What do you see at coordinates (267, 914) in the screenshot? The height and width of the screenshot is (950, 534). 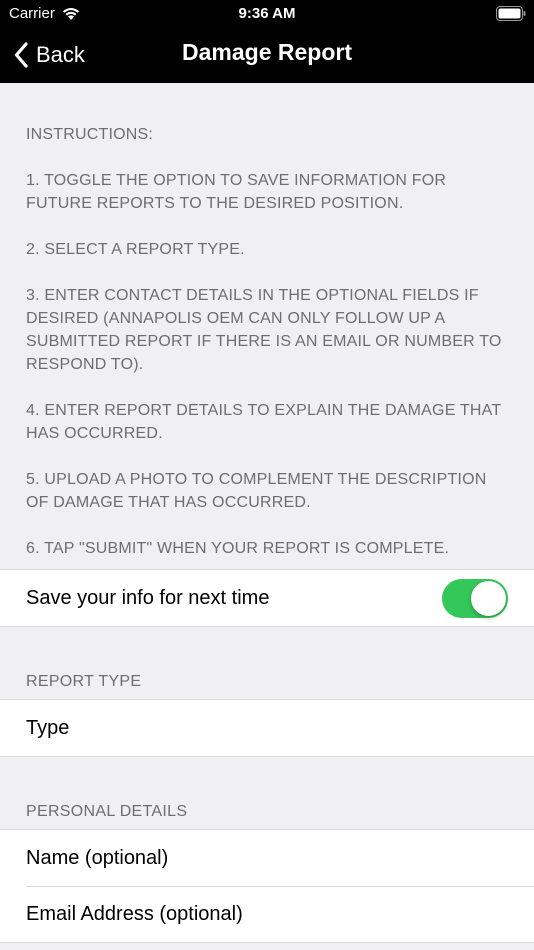 I see `email-field: Email Address (optional)` at bounding box center [267, 914].